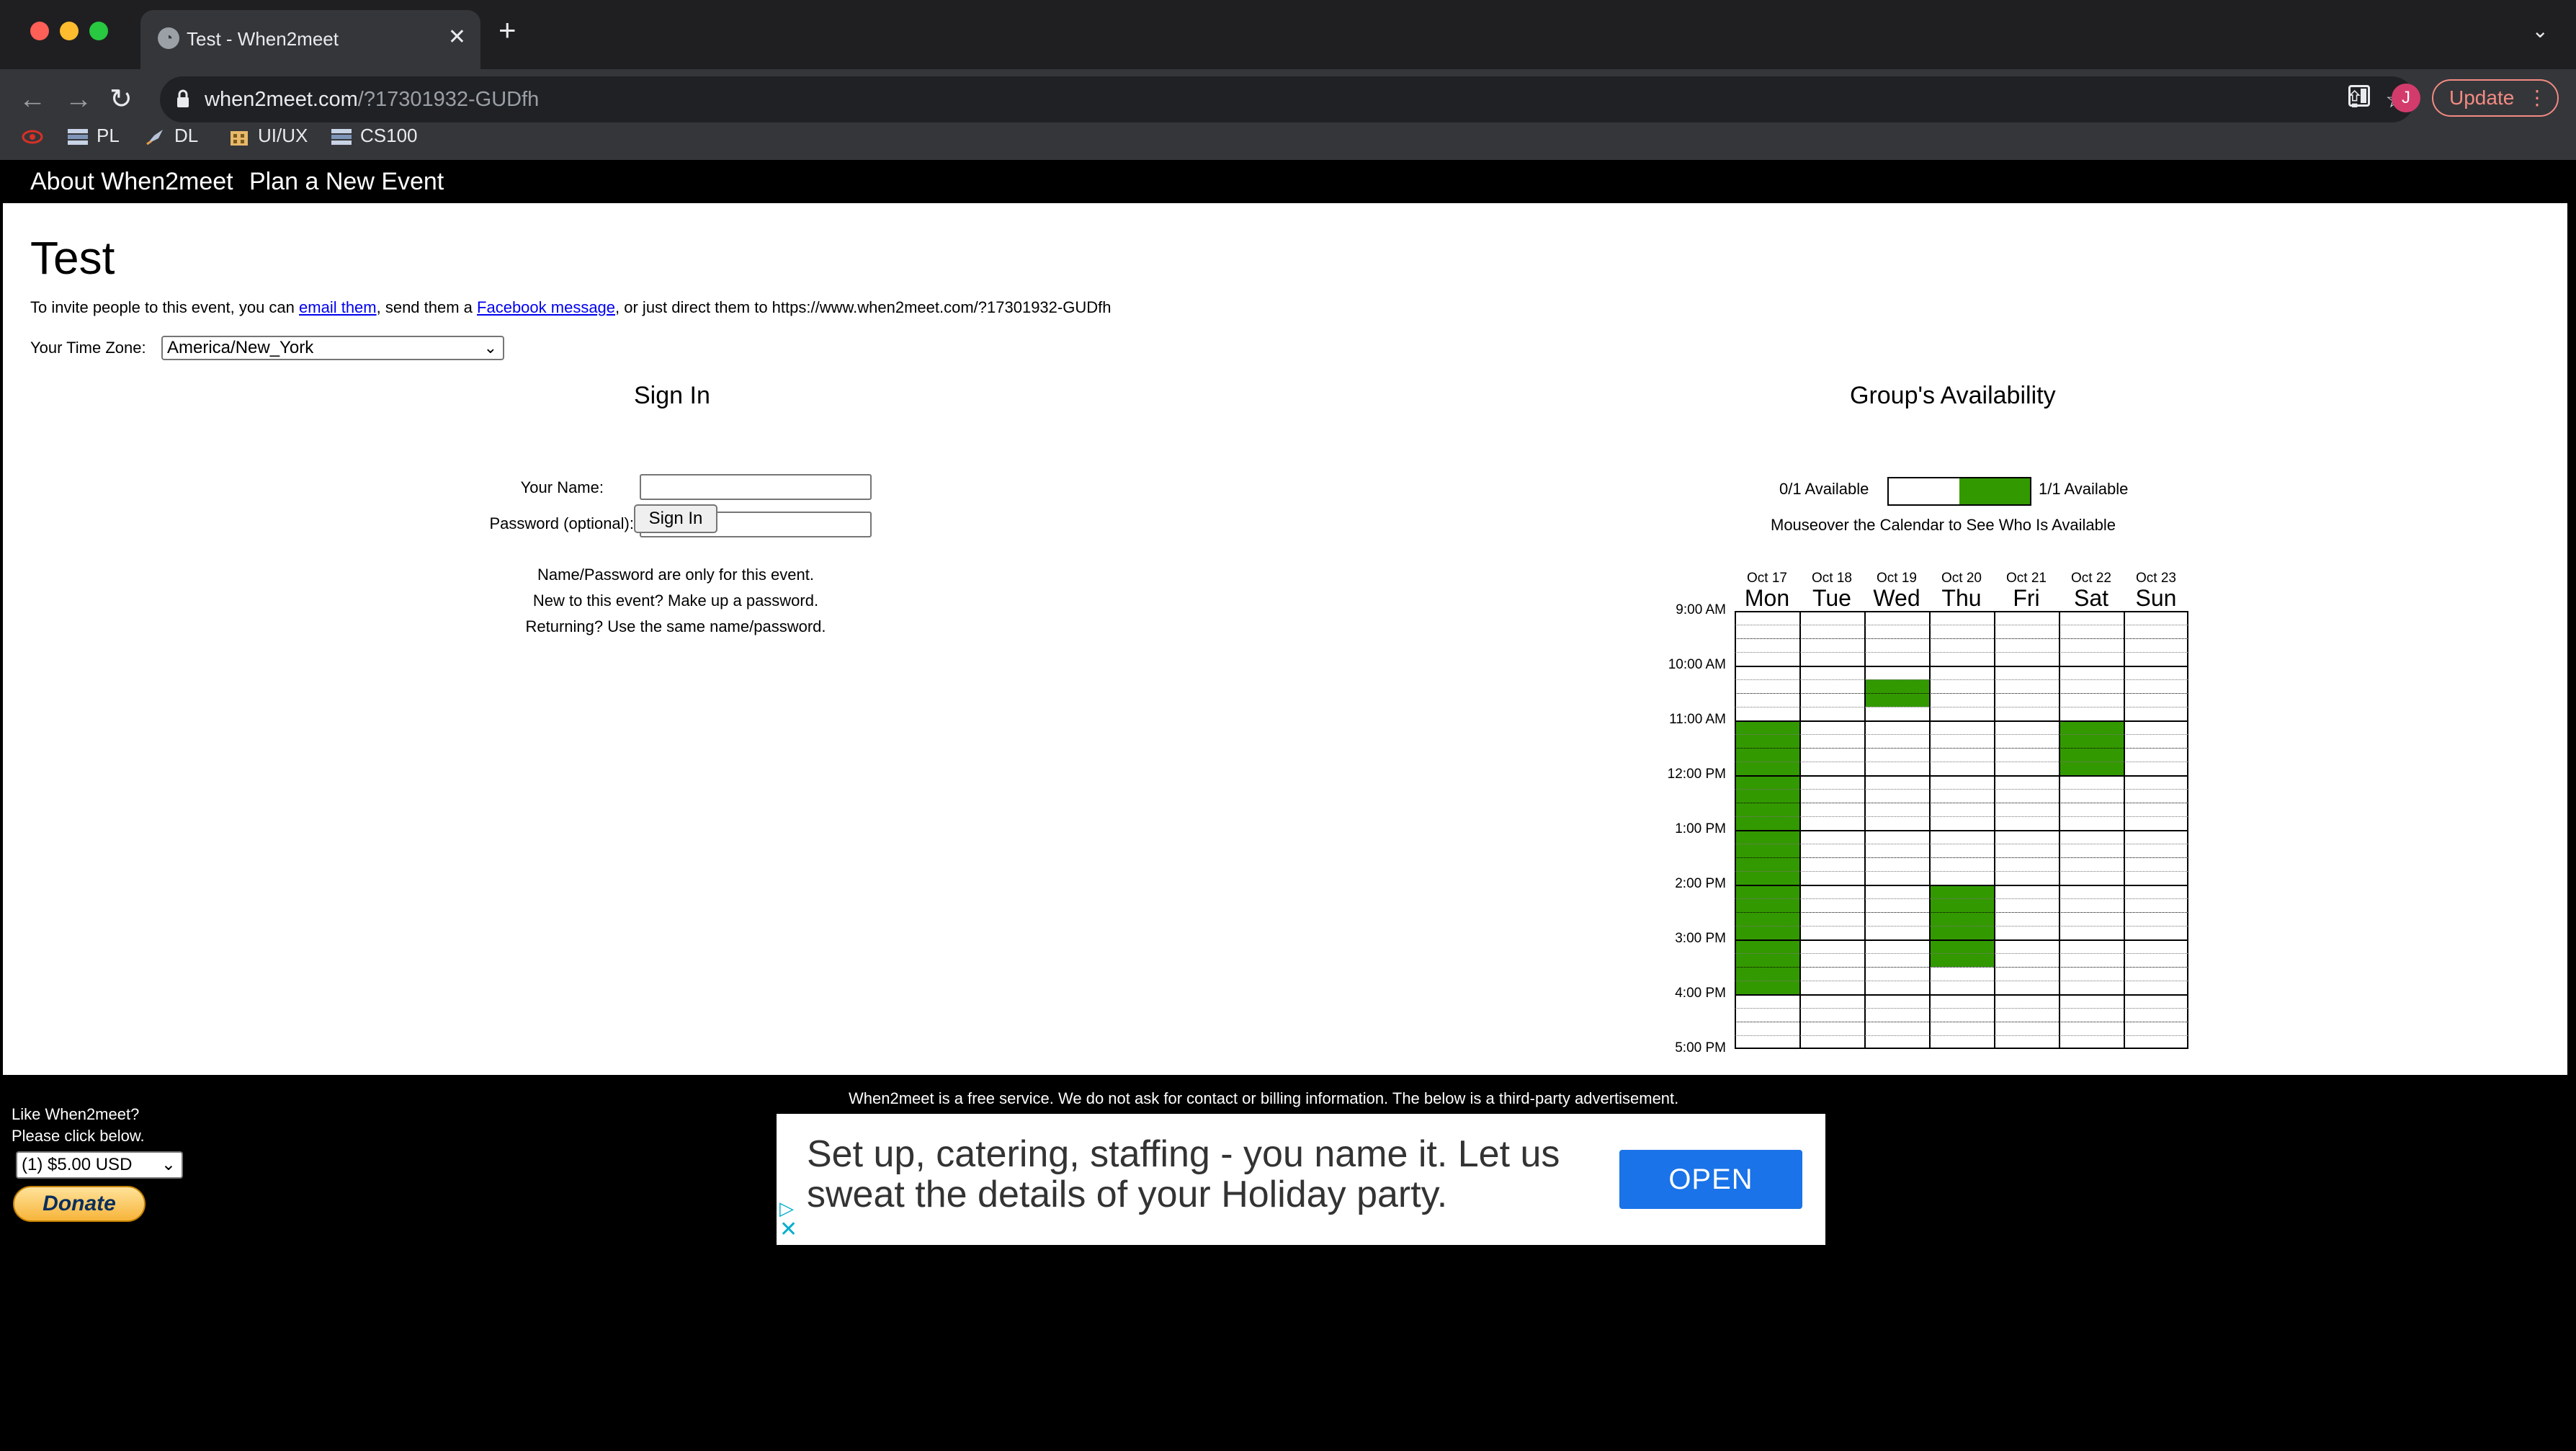 Image resolution: width=2576 pixels, height=1451 pixels. What do you see at coordinates (1287, 99) in the screenshot?
I see `address-bar: when2meet.com/?17301932-GUDfh ⇪ ☆` at bounding box center [1287, 99].